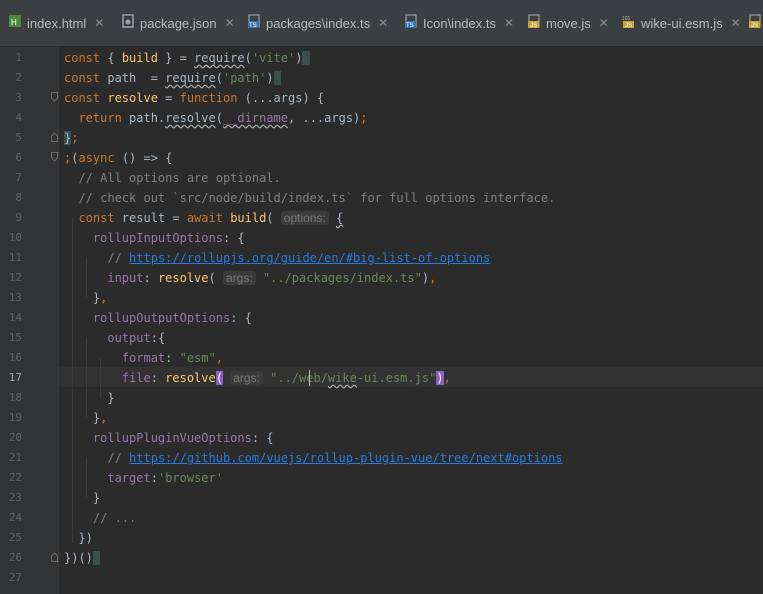 The image size is (763, 594). Describe the element at coordinates (128, 21) in the screenshot. I see `json-file-icon` at that location.